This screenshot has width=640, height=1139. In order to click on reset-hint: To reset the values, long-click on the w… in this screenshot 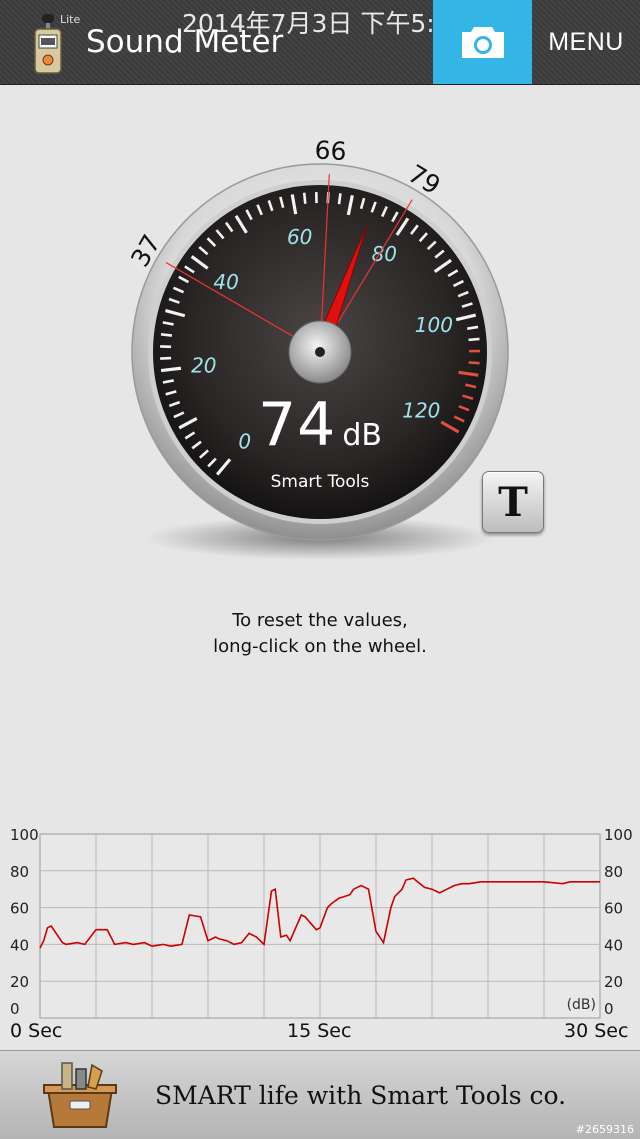, I will do `click(320, 634)`.